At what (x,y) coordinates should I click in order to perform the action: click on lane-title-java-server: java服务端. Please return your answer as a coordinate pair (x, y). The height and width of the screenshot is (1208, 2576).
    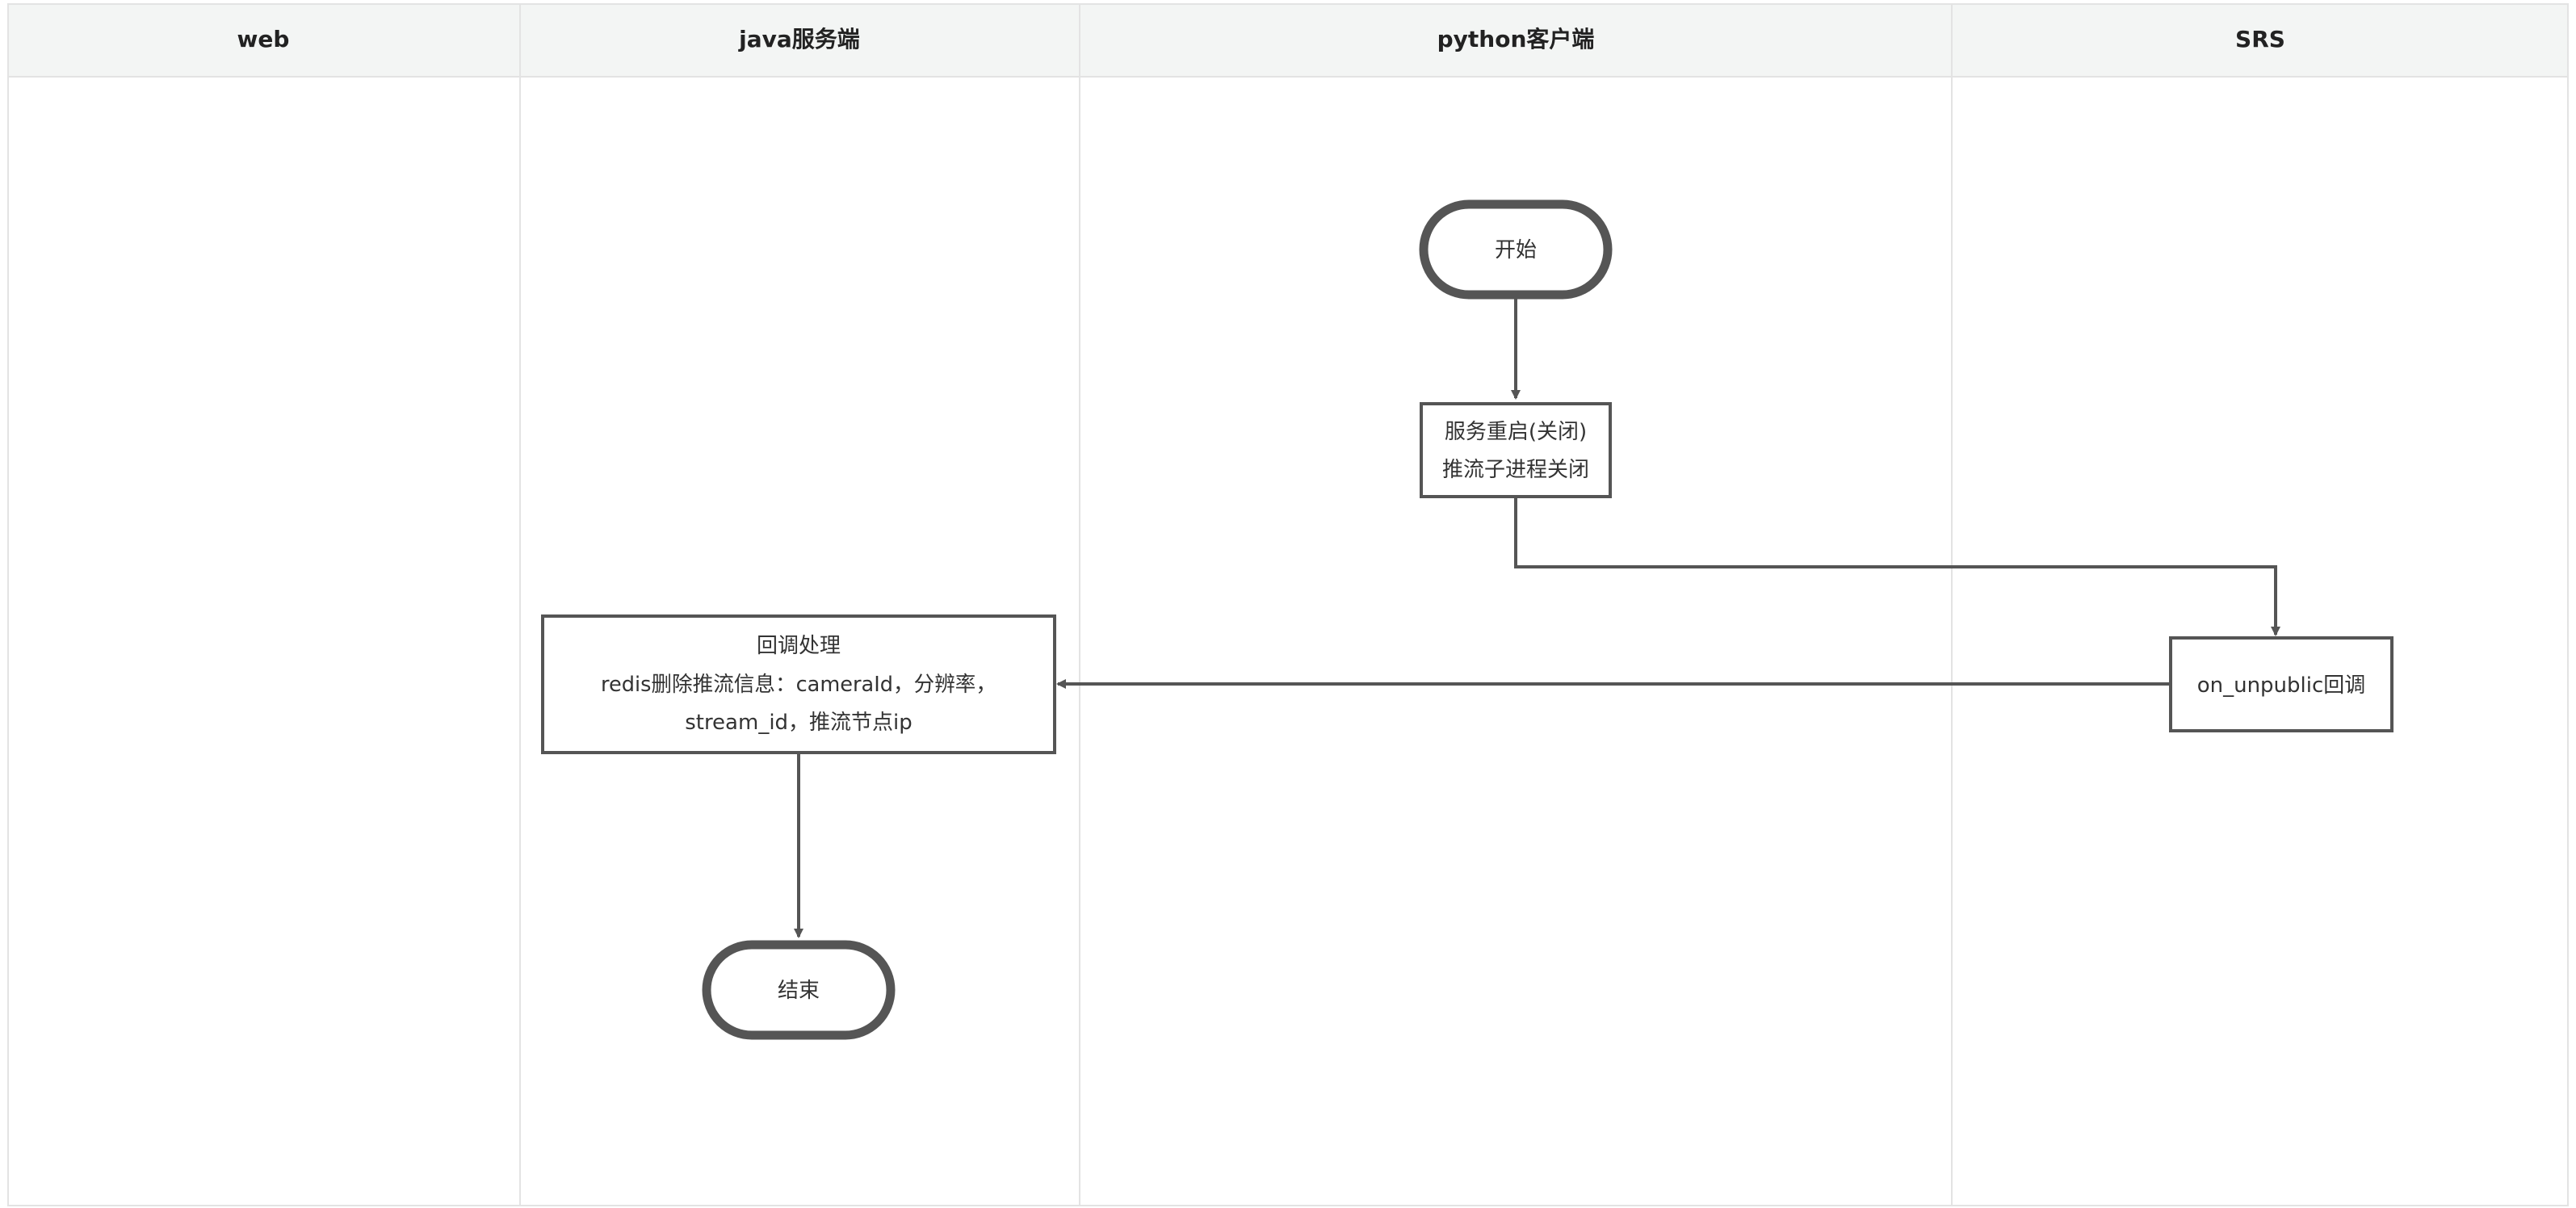
    Looking at the image, I should click on (799, 39).